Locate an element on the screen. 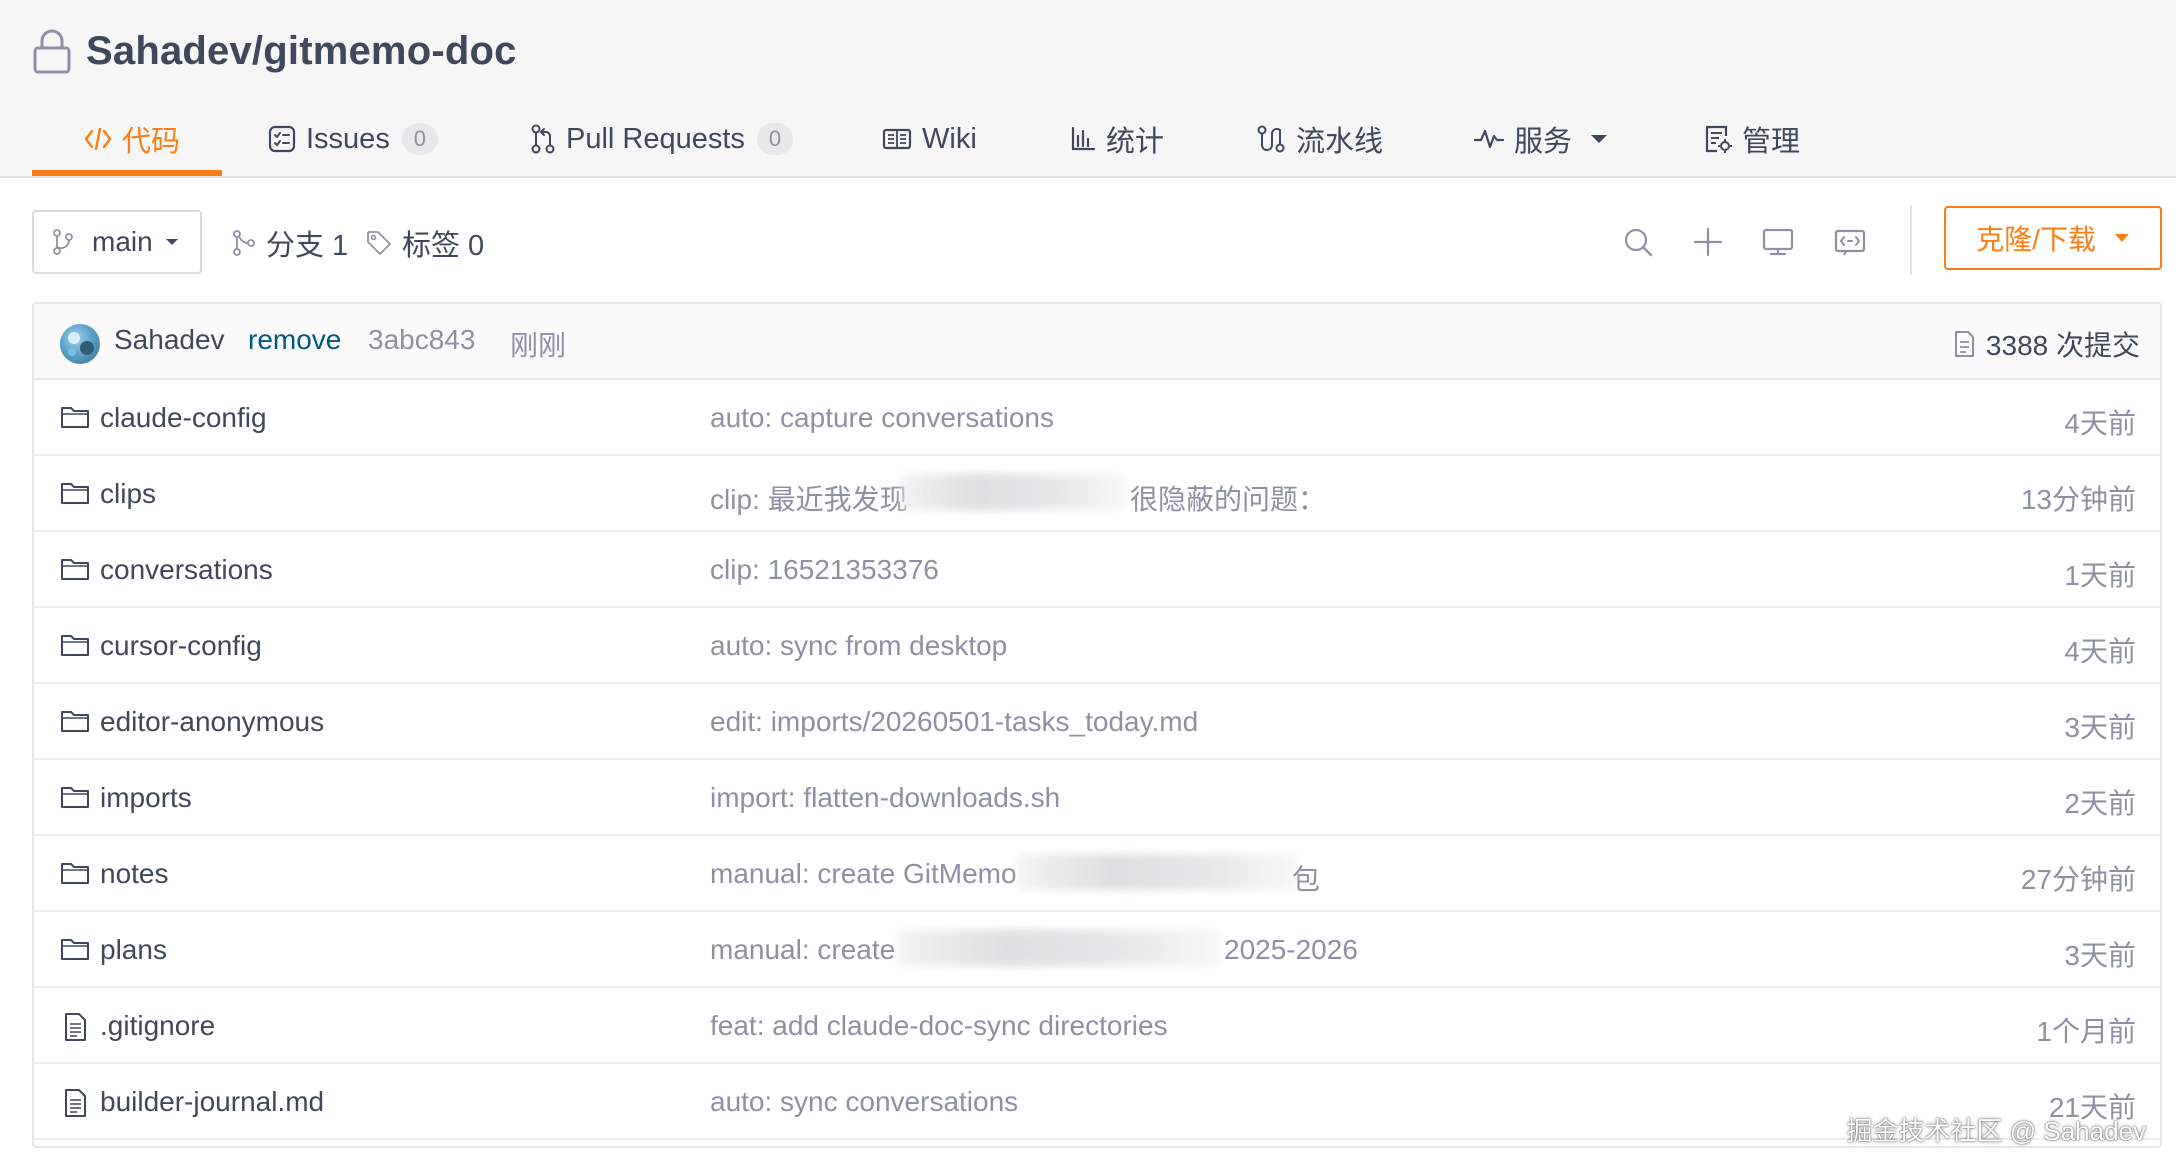 The image size is (2176, 1164). watermark: 掘金技术社区 @ Sahadev is located at coordinates (1996, 1131).